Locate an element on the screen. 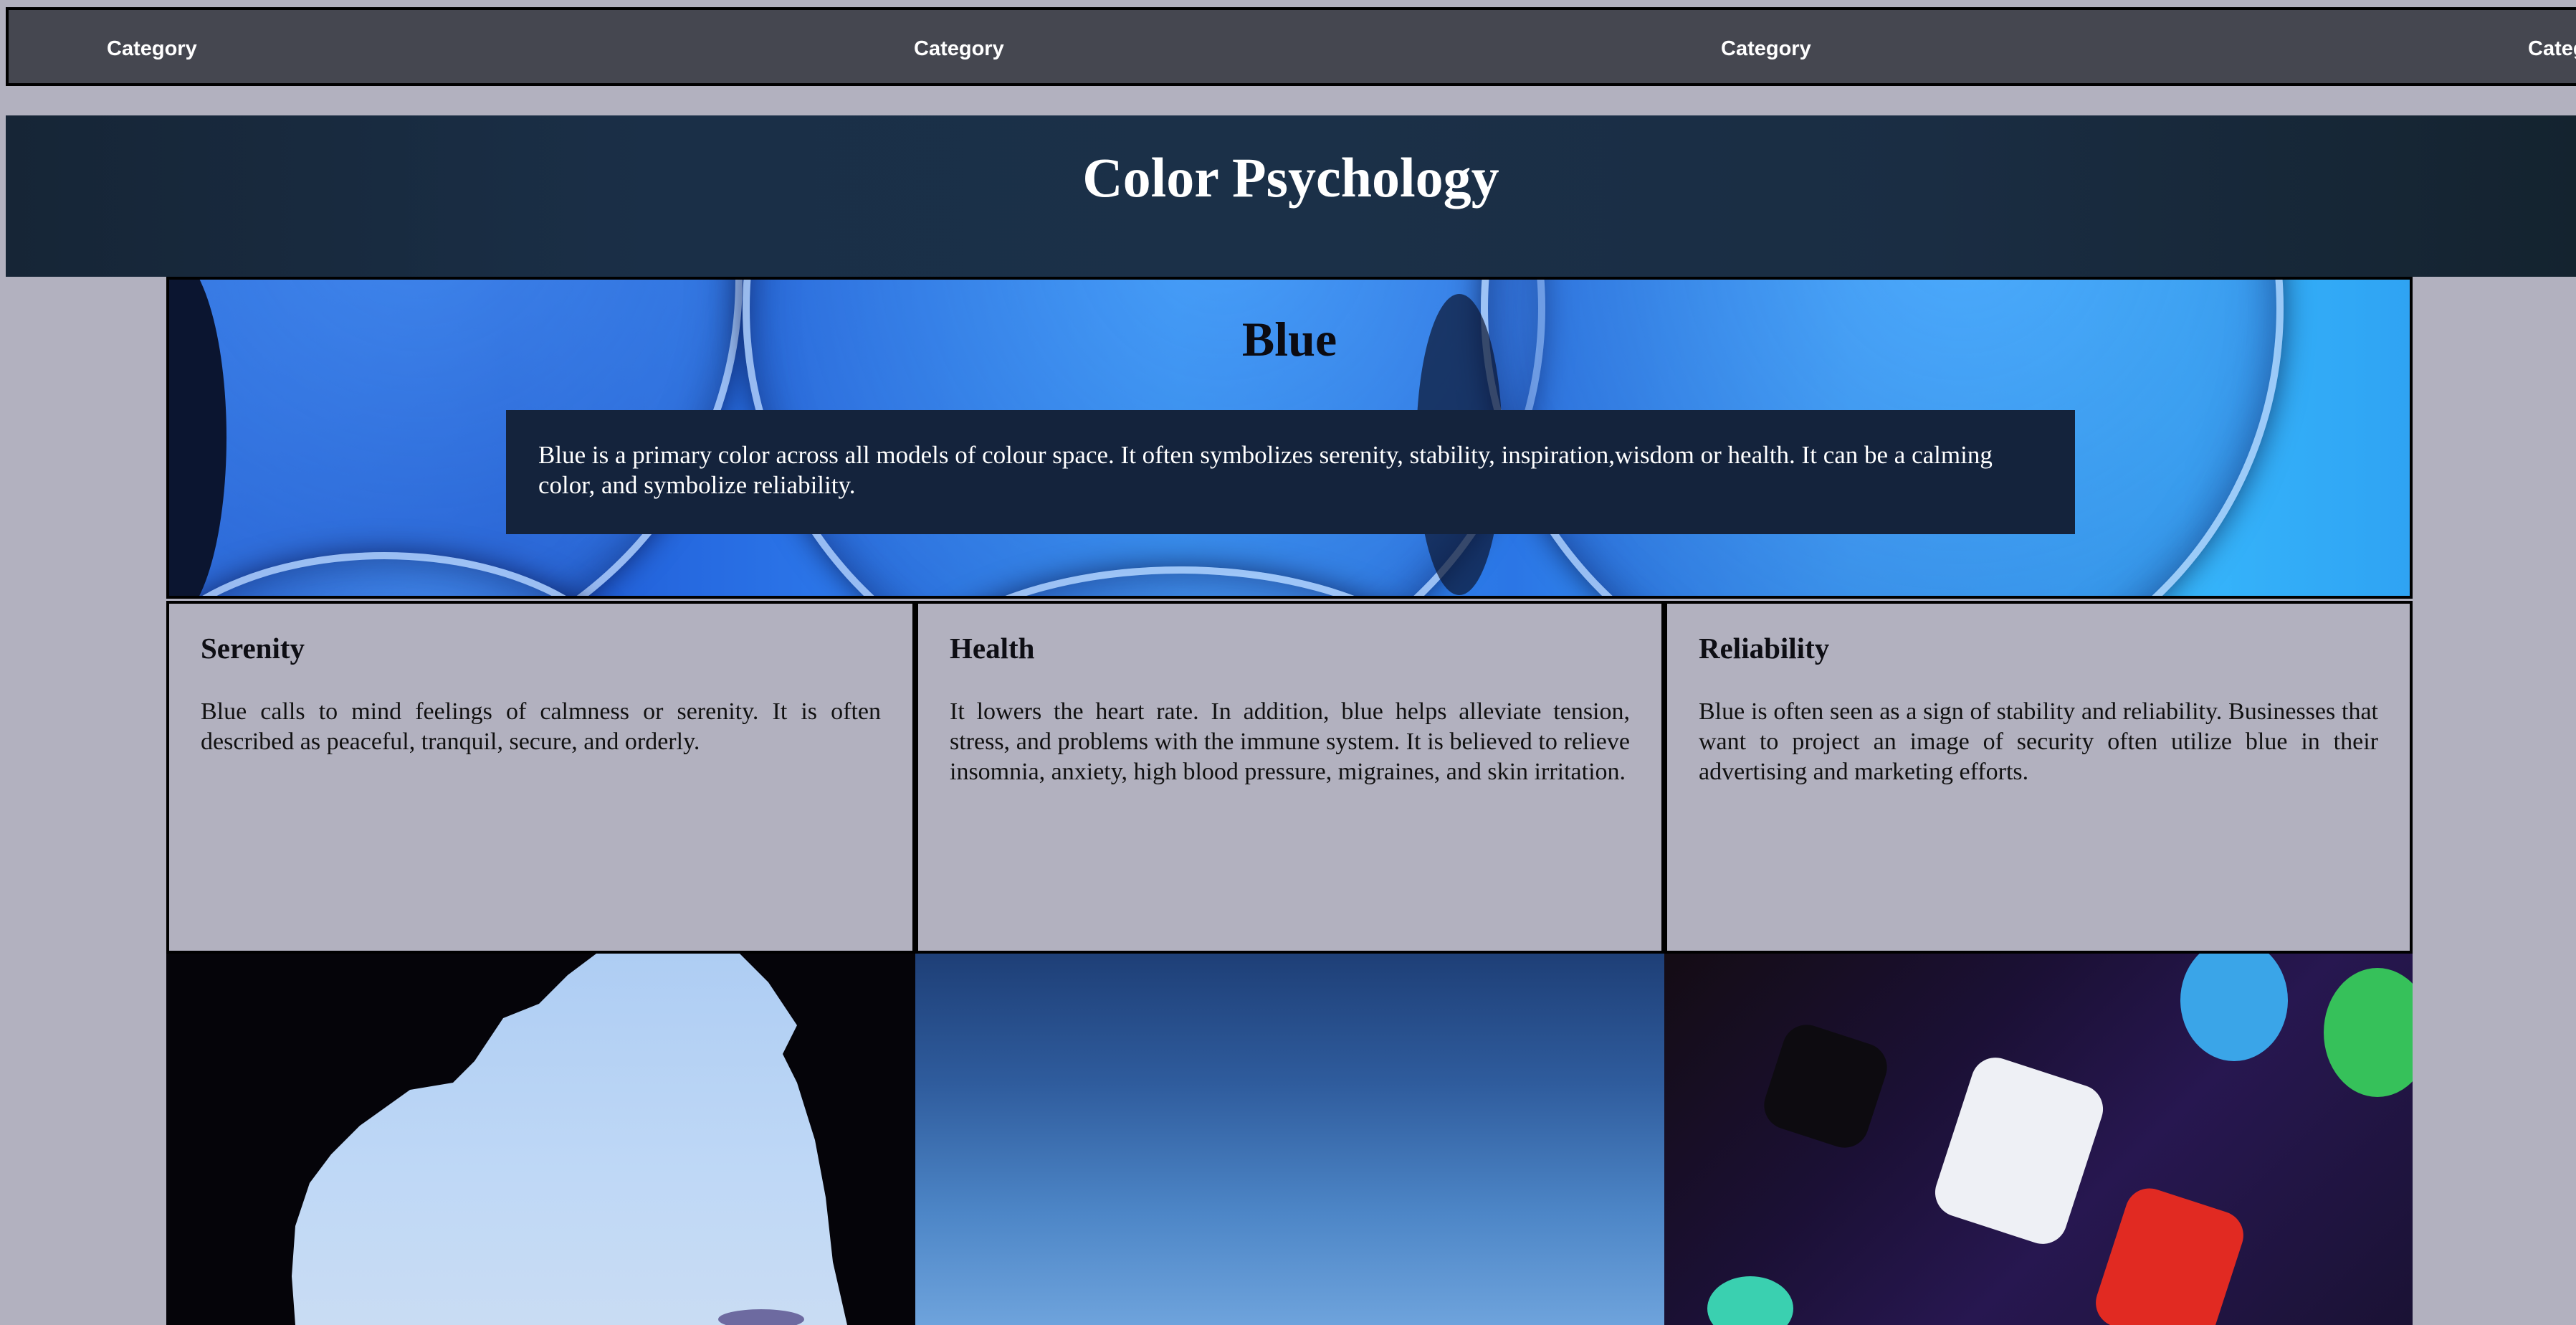  nav-item-category-4: Categ is located at coordinates (2552, 49).